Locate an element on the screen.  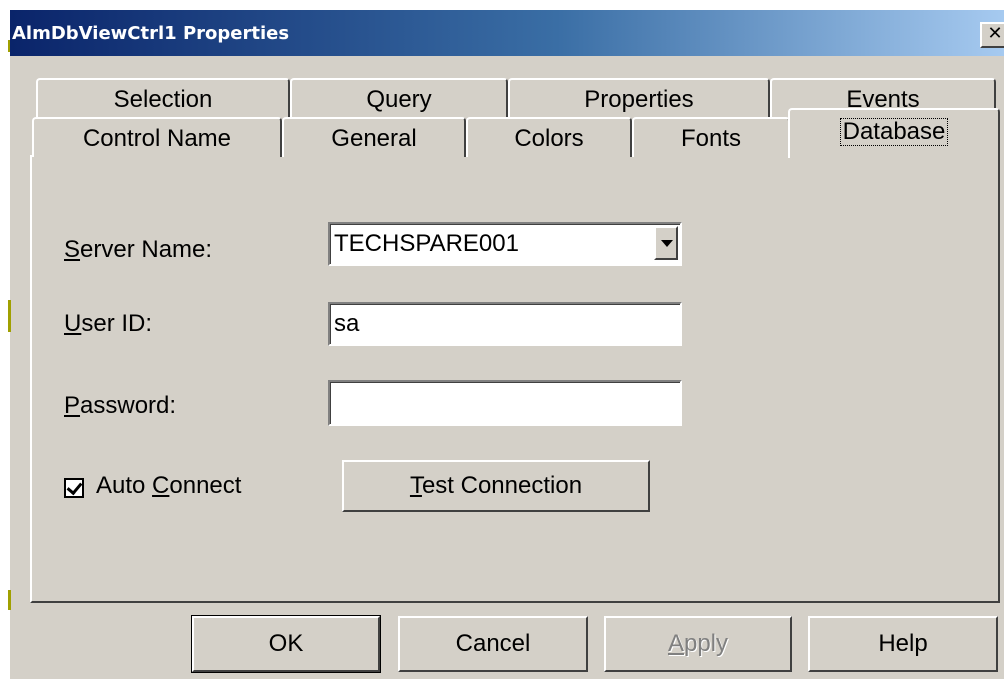
auto-connect-label: Auto Connect is located at coordinates (168, 486).